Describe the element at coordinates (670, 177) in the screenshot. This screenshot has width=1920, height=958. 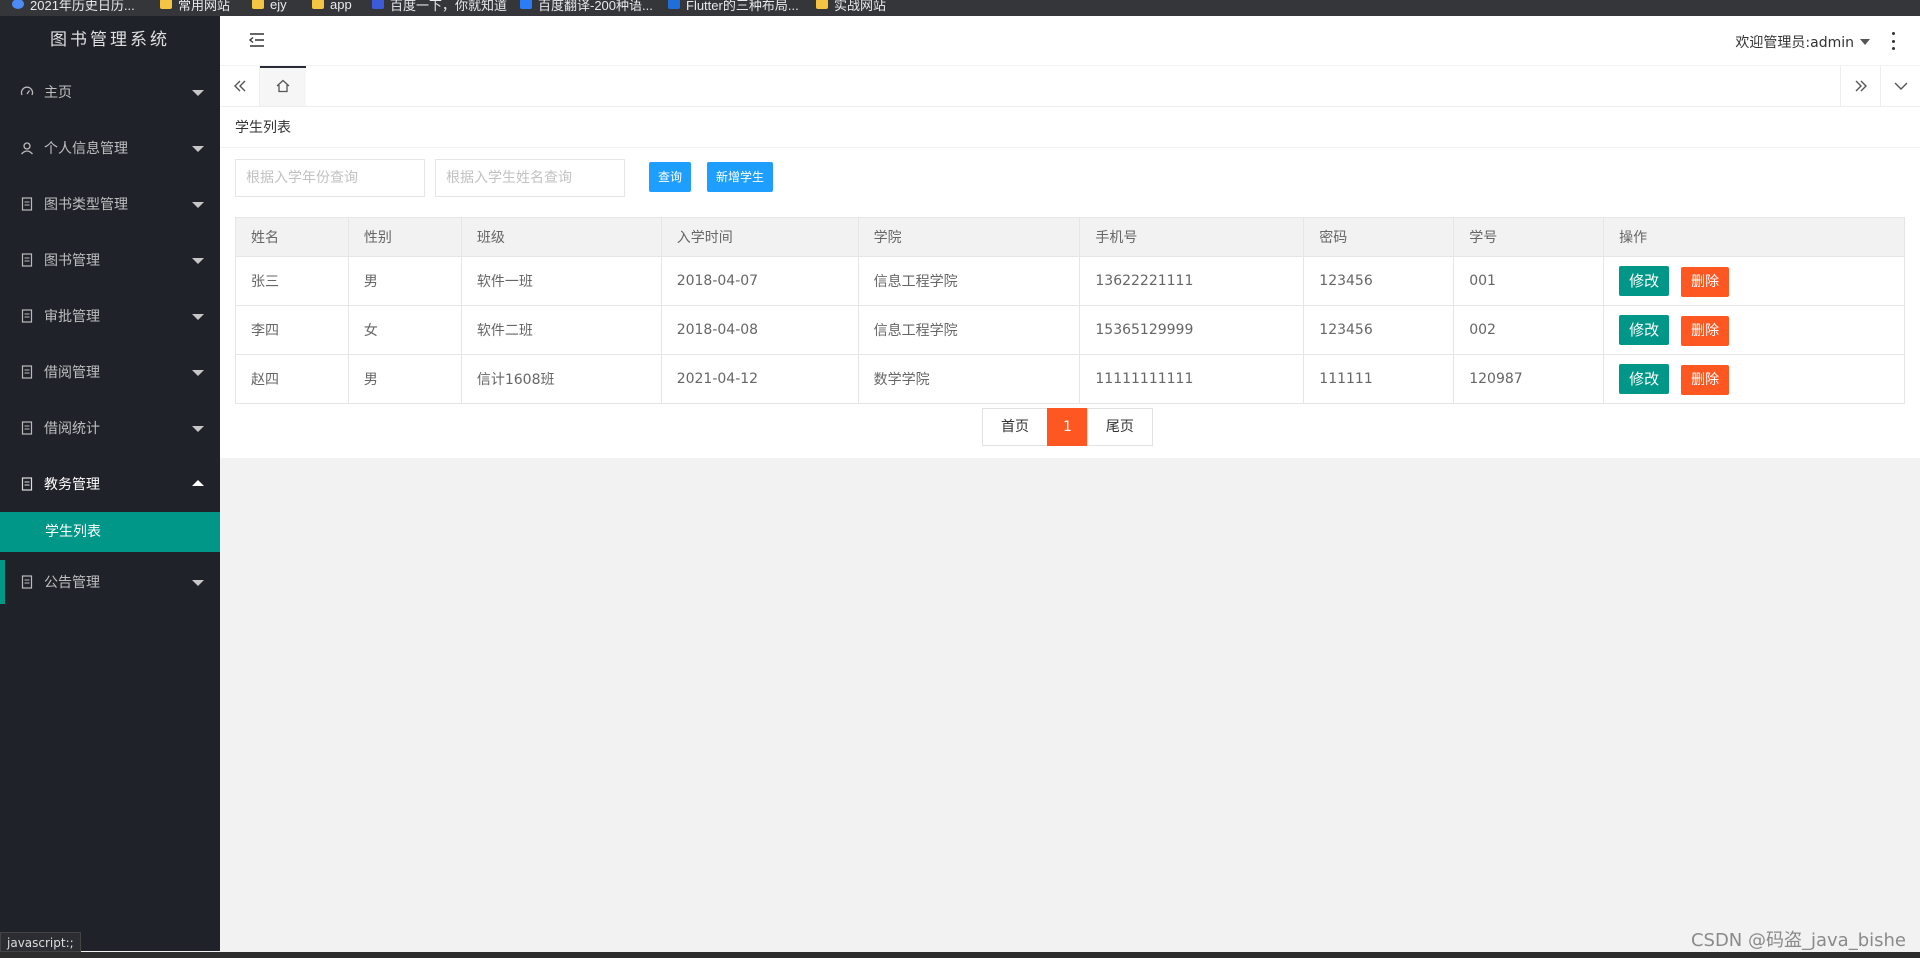
I see `query-button: 查询` at that location.